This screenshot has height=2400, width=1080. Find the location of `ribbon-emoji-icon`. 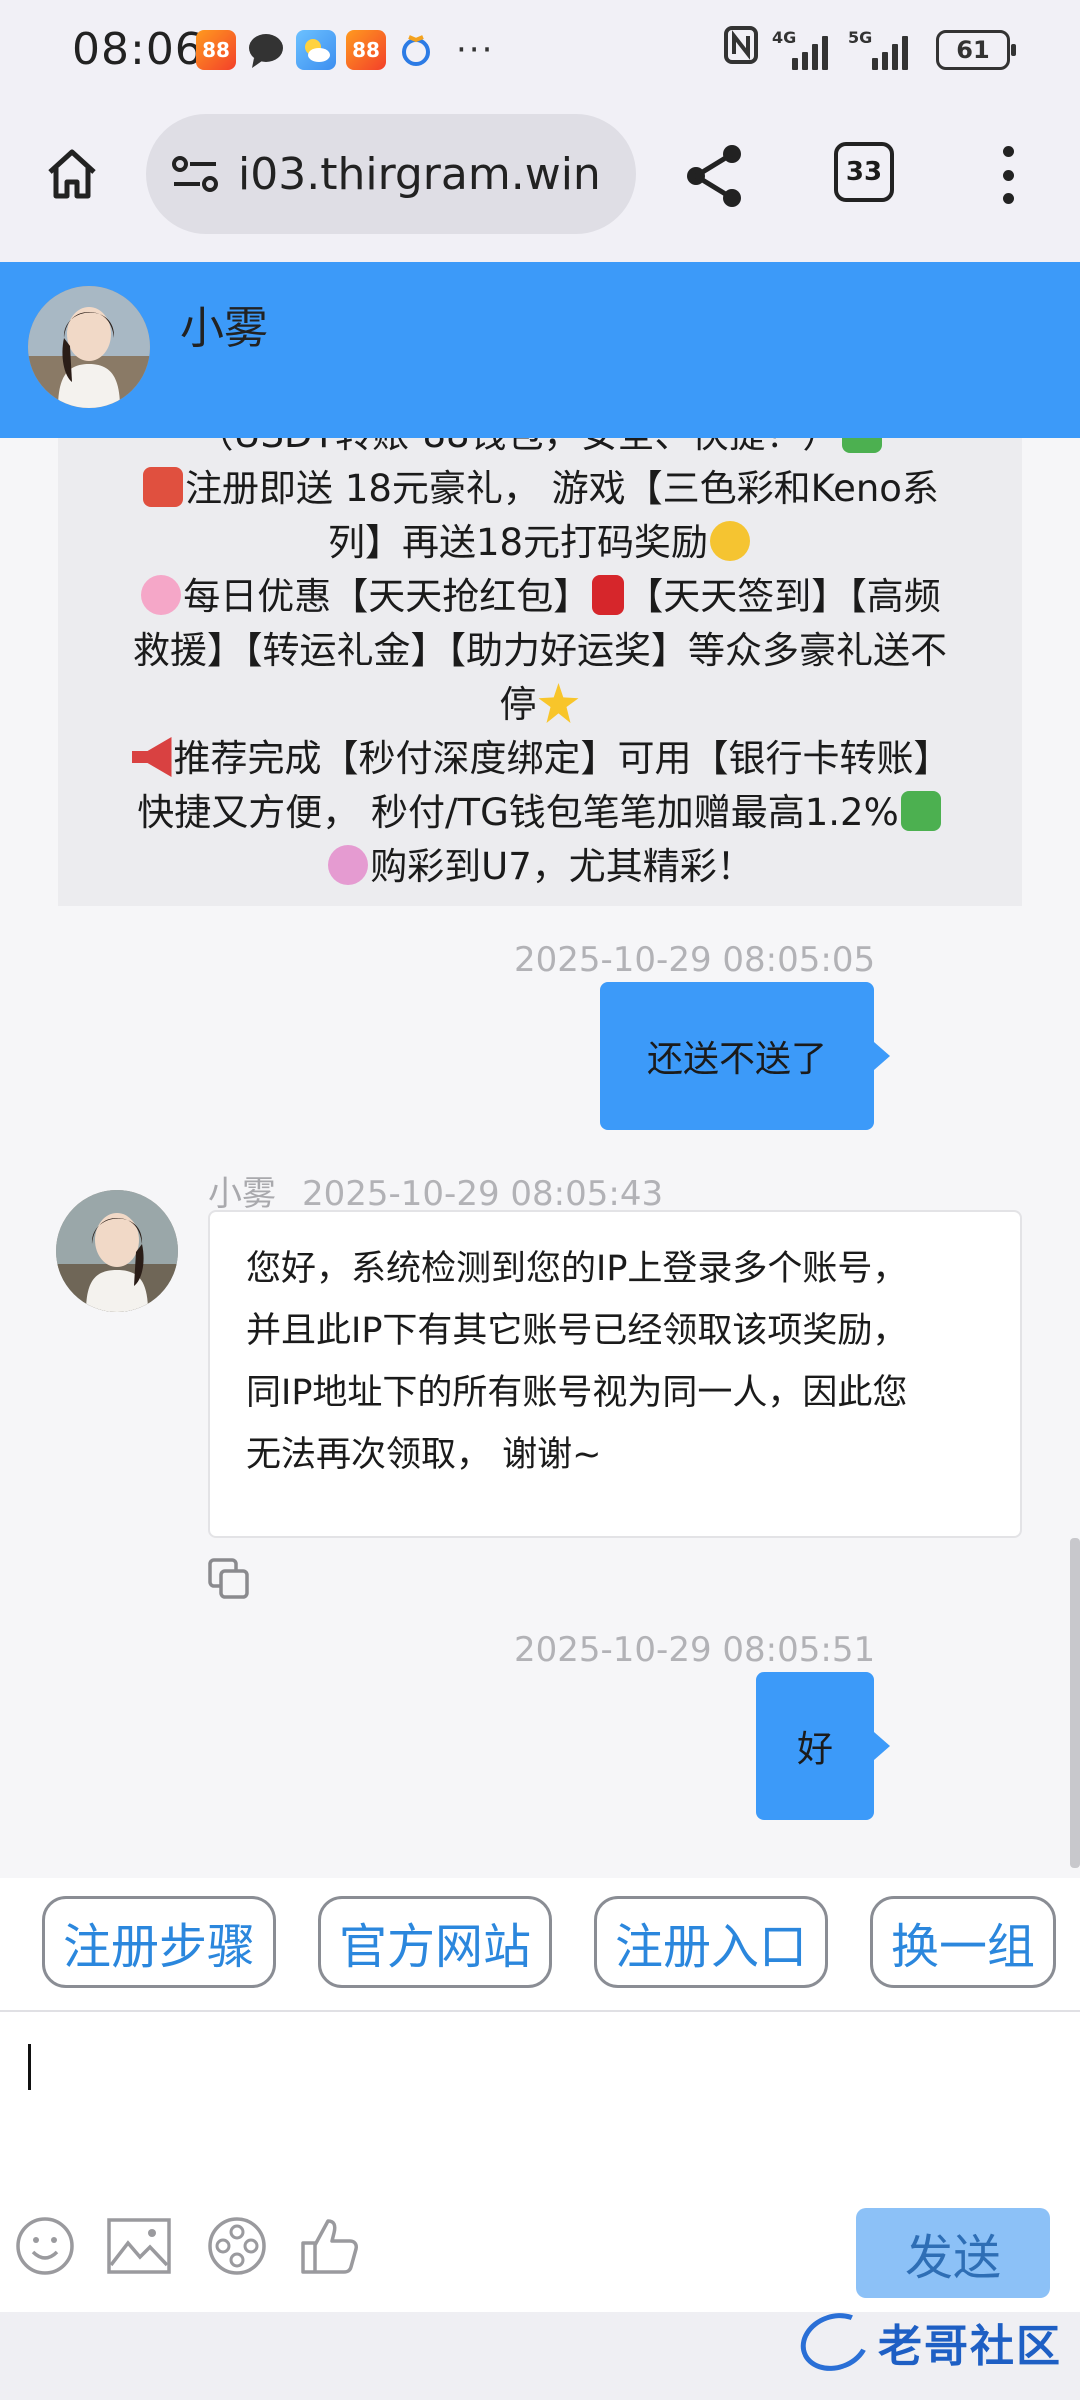

ribbon-emoji-icon is located at coordinates (730, 541).